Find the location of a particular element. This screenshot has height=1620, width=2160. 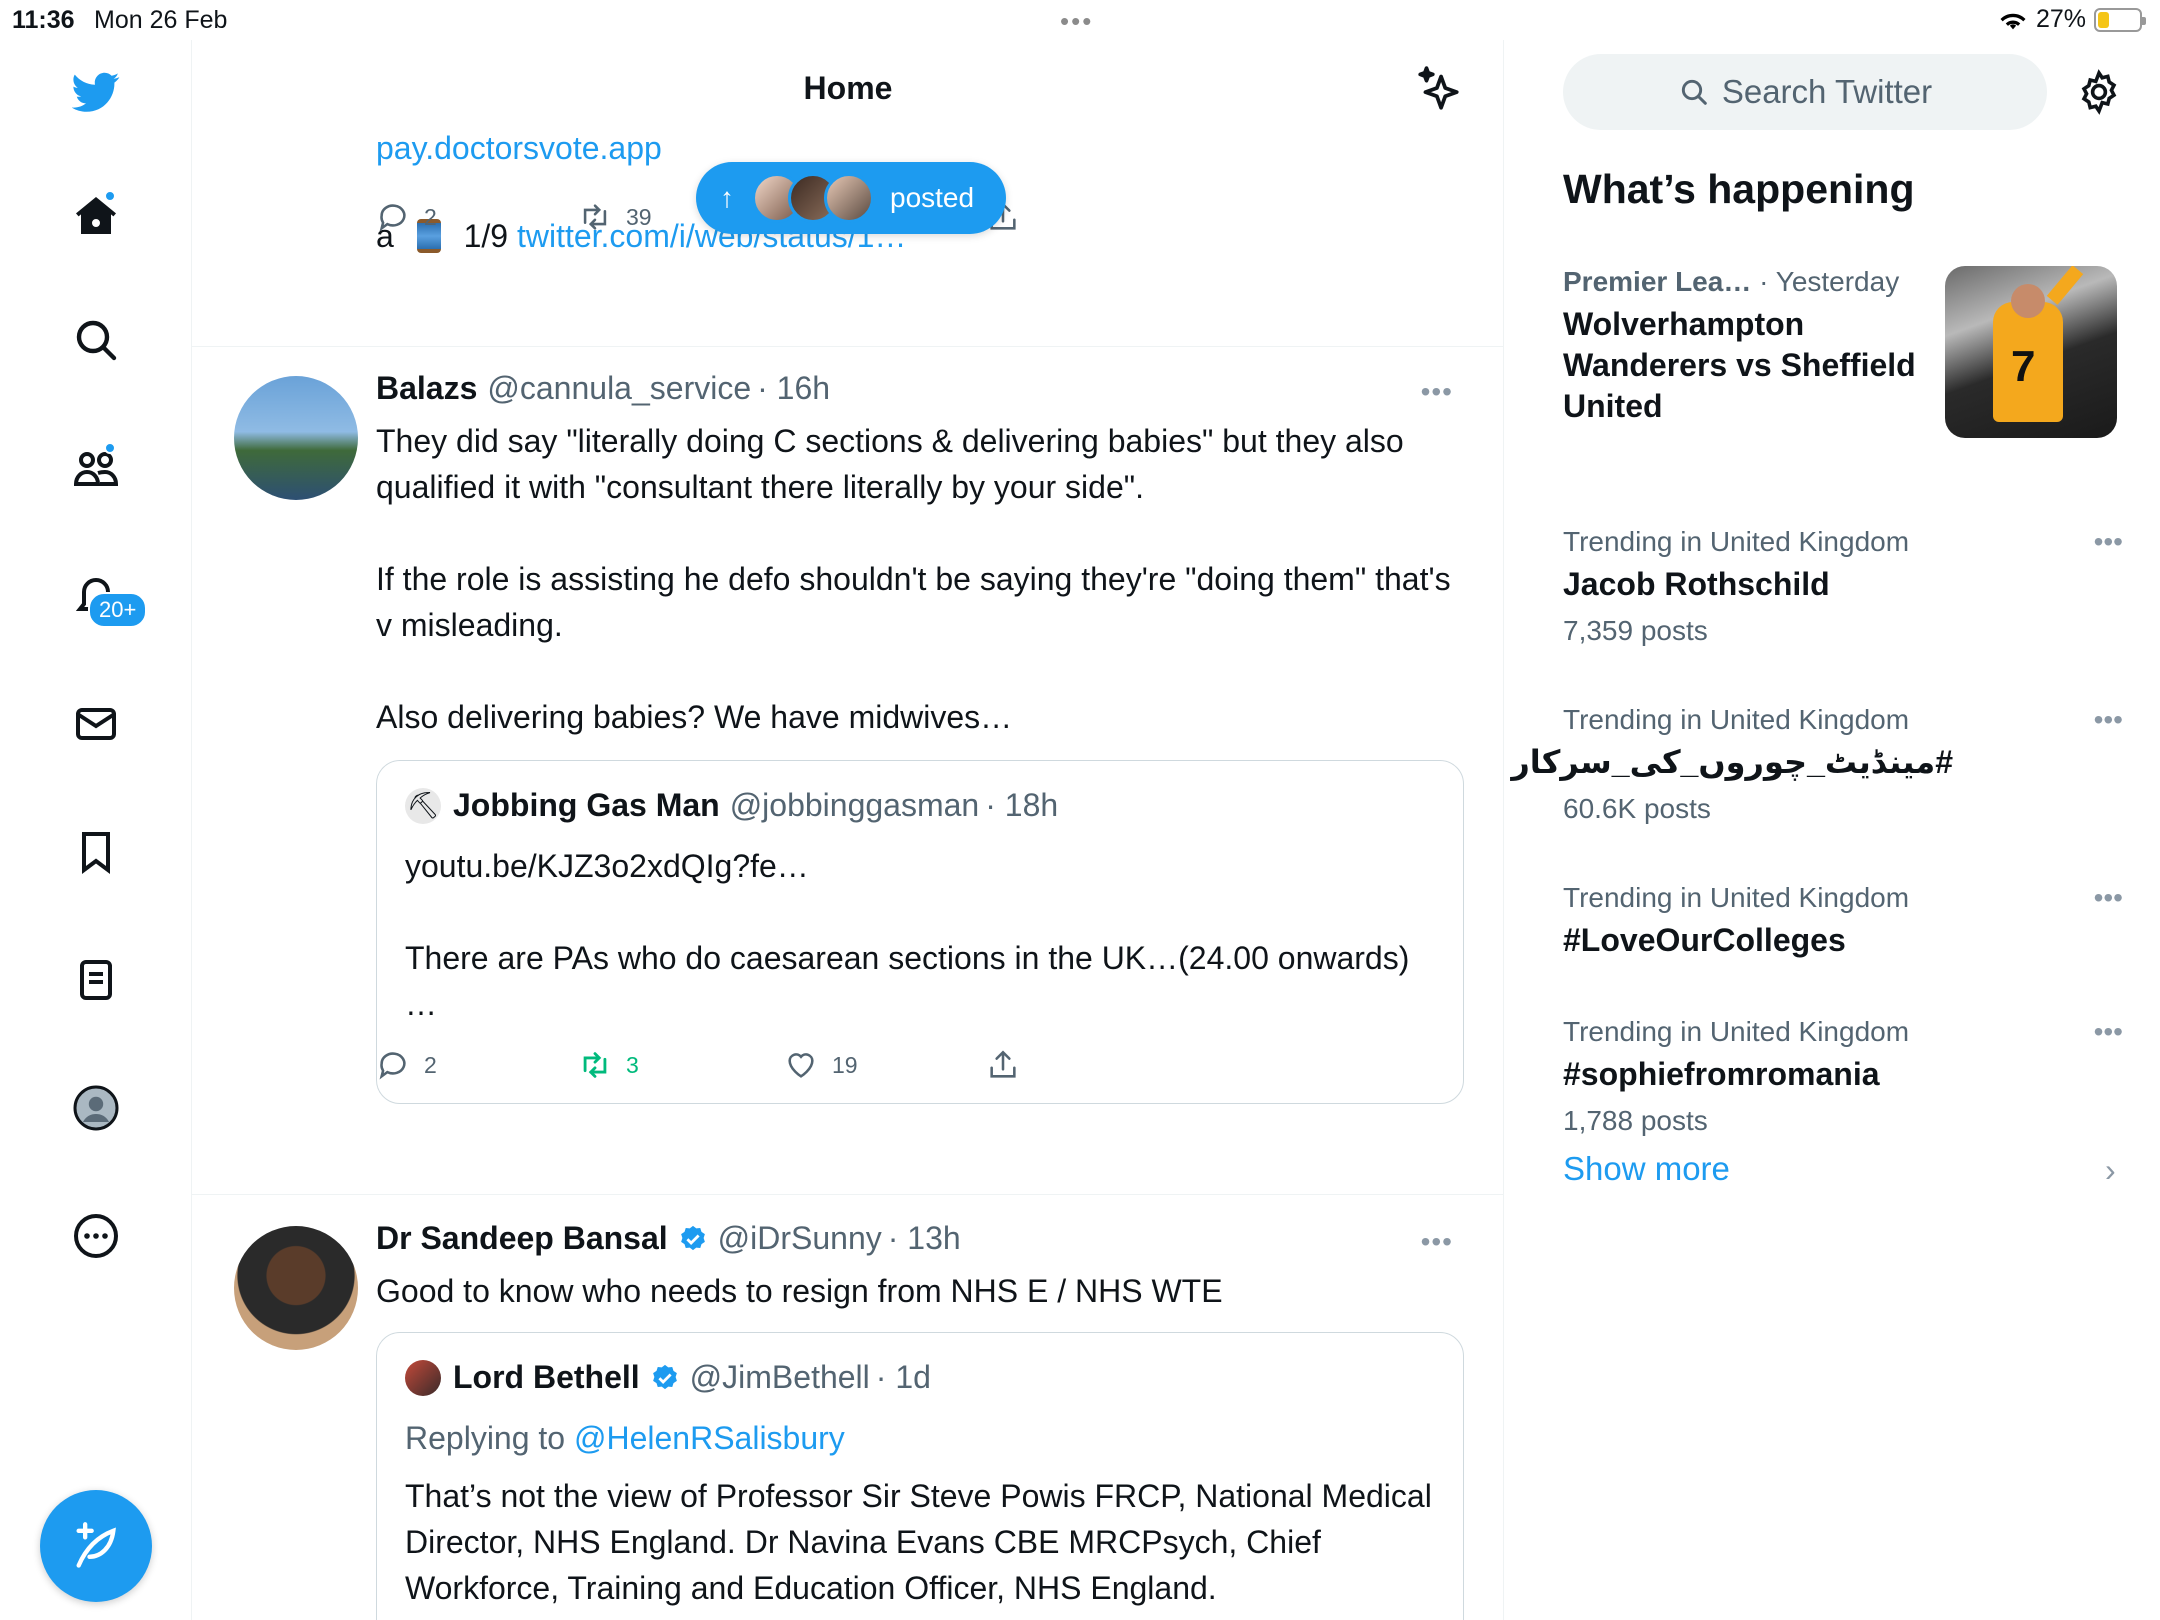

like-button: 19 is located at coordinates (885, 1065).